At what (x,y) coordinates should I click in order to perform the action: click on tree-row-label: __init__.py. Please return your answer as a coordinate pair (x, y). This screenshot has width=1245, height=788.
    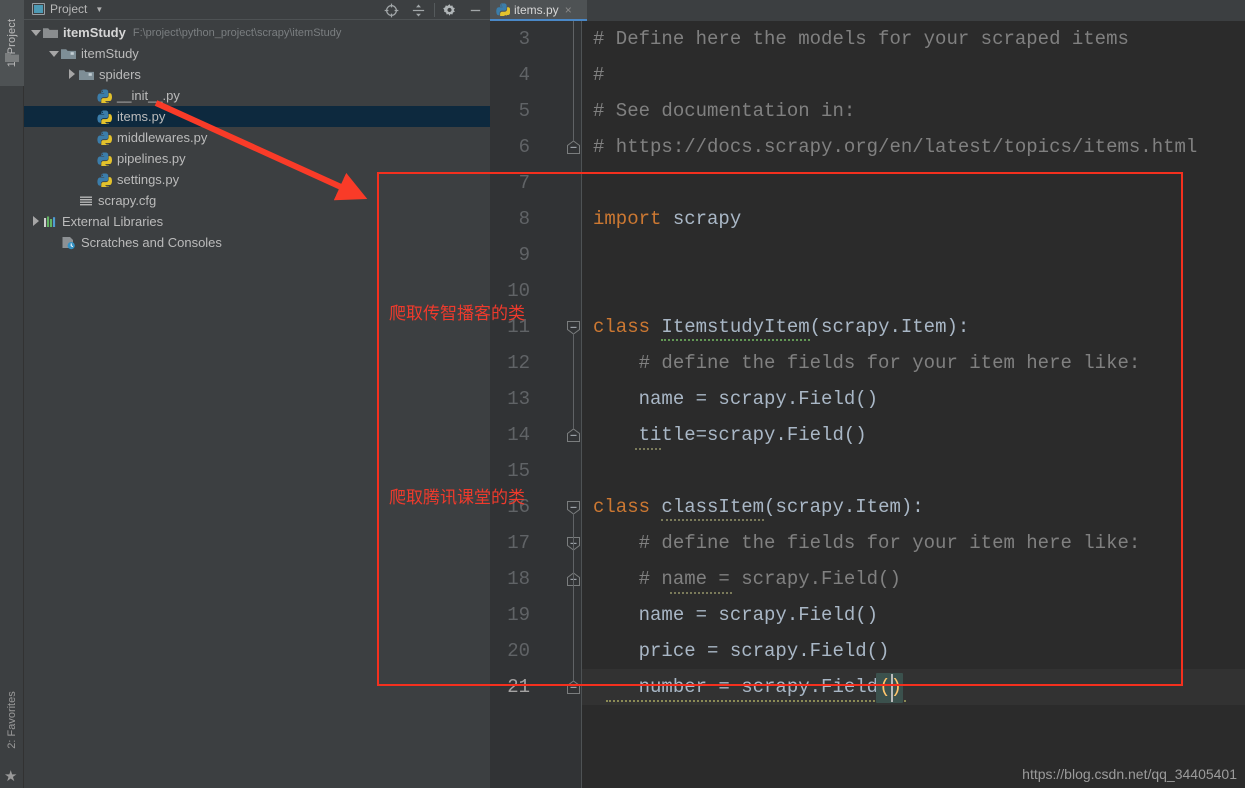
    Looking at the image, I should click on (148, 95).